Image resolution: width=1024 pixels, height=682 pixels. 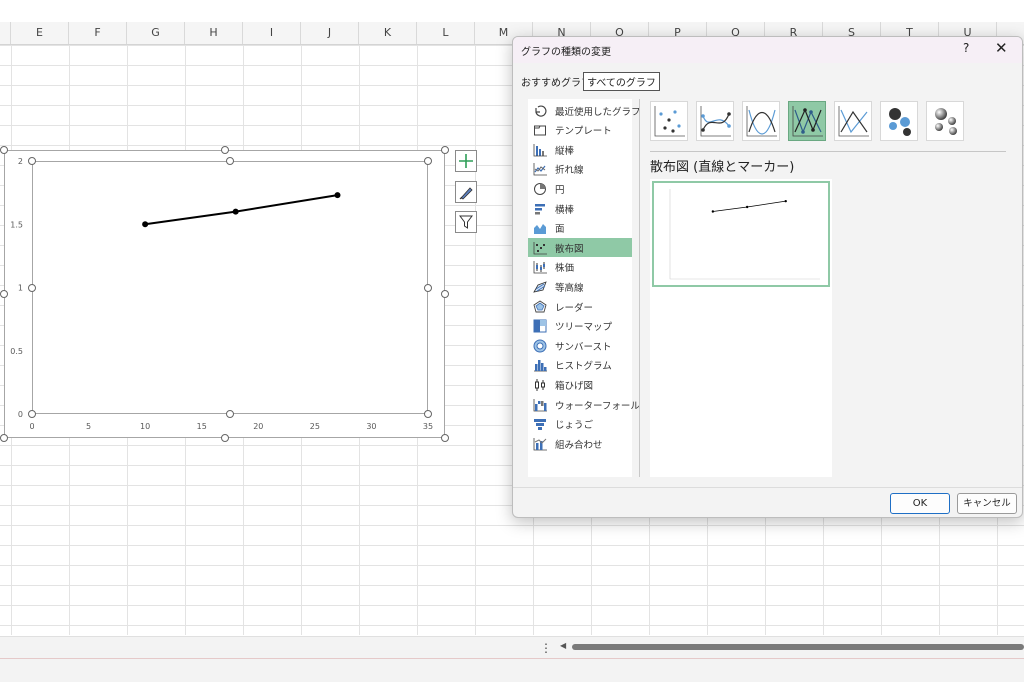 I want to click on recent-icon, so click(x=541, y=110).